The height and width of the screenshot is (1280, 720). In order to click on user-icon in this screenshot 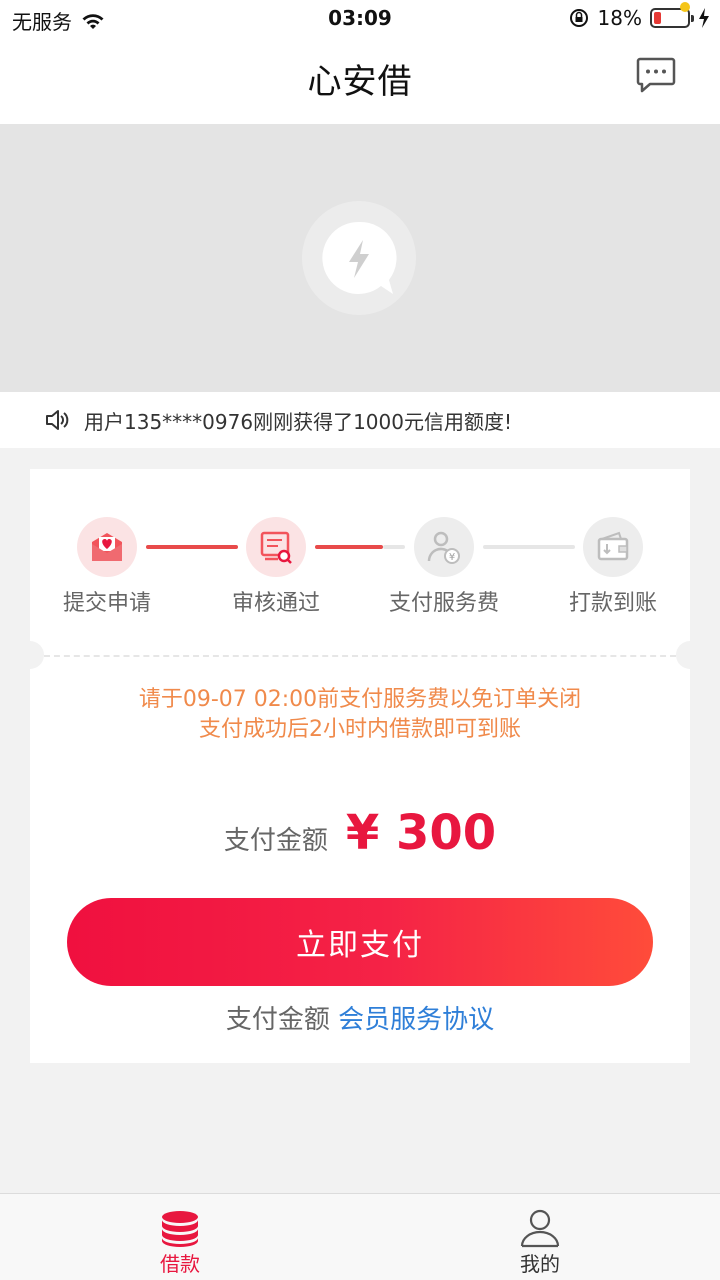, I will do `click(540, 1228)`.